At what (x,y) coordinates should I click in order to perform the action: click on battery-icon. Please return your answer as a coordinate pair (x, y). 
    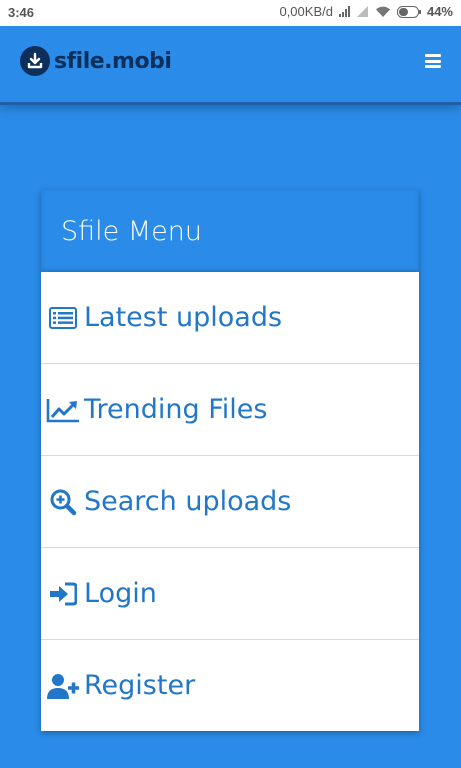
    Looking at the image, I should click on (408, 11).